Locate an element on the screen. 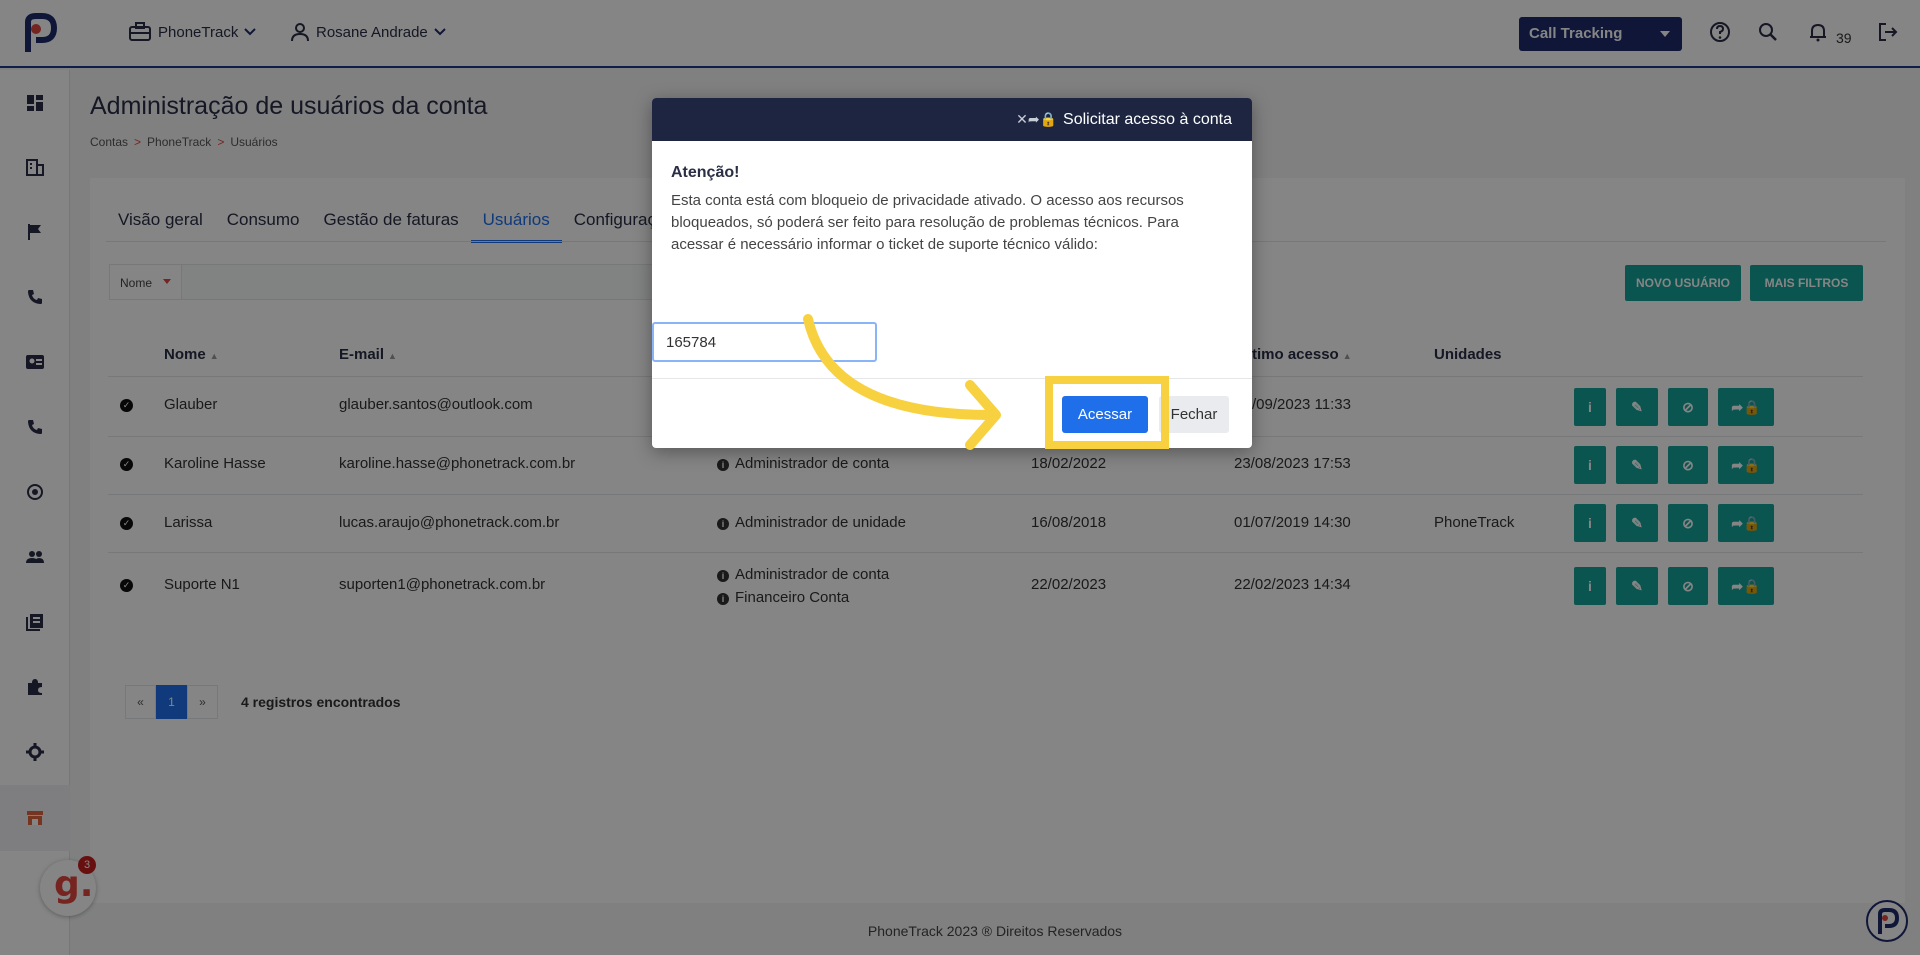 The width and height of the screenshot is (1920, 955). modal-title: Solicitar acesso à conta is located at coordinates (1147, 119).